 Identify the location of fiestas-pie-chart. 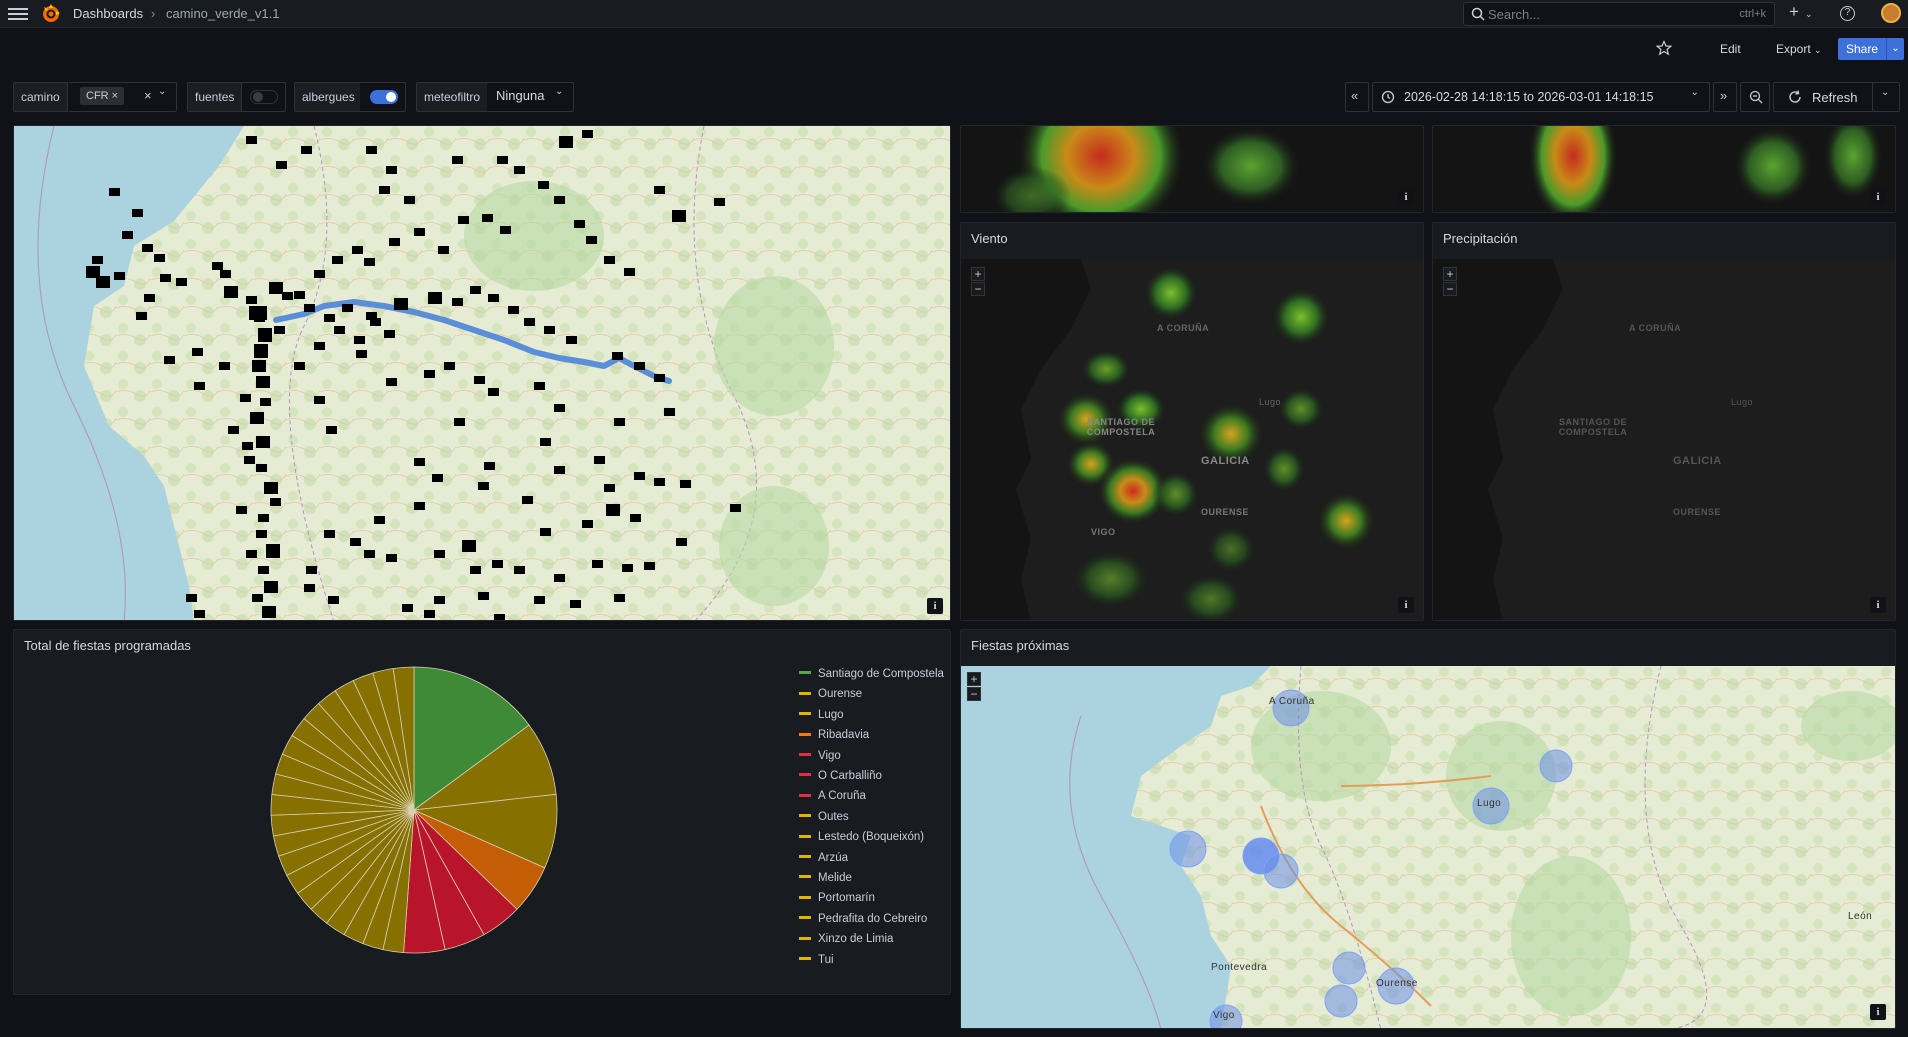
(414, 825).